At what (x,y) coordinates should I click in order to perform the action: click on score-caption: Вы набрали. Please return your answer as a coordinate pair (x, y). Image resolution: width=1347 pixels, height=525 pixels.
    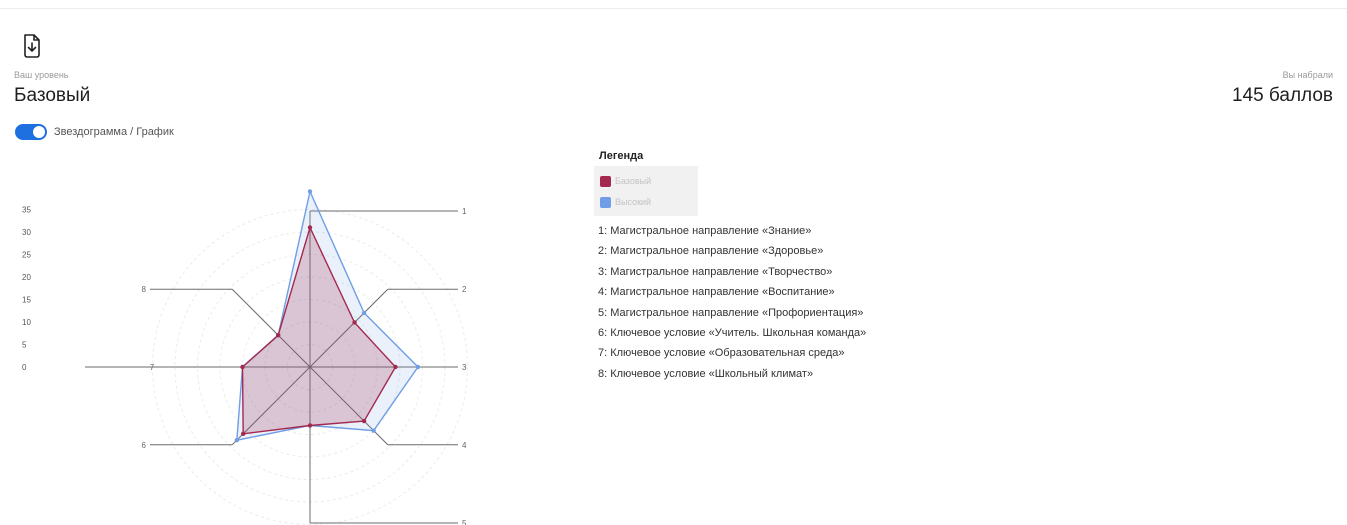
    Looking at the image, I should click on (1307, 75).